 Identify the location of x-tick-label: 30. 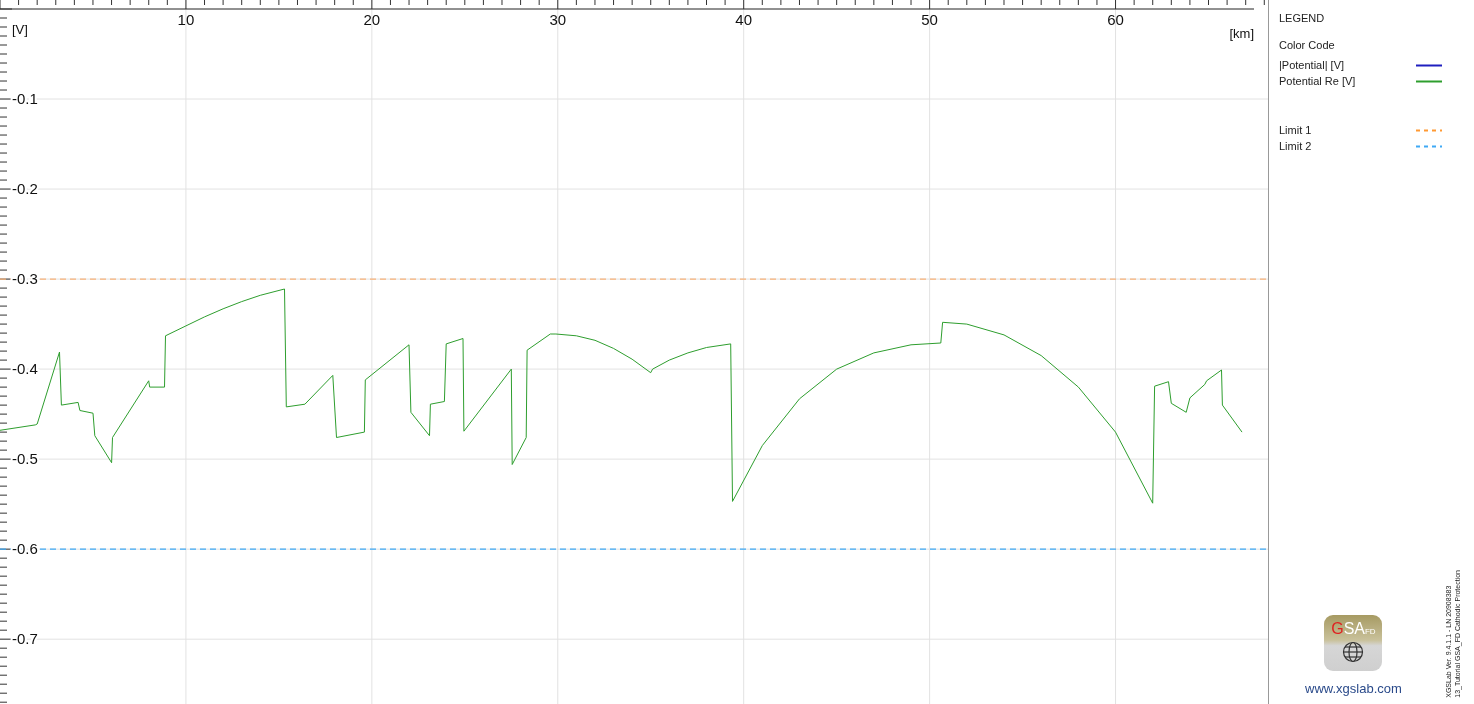
(558, 19).